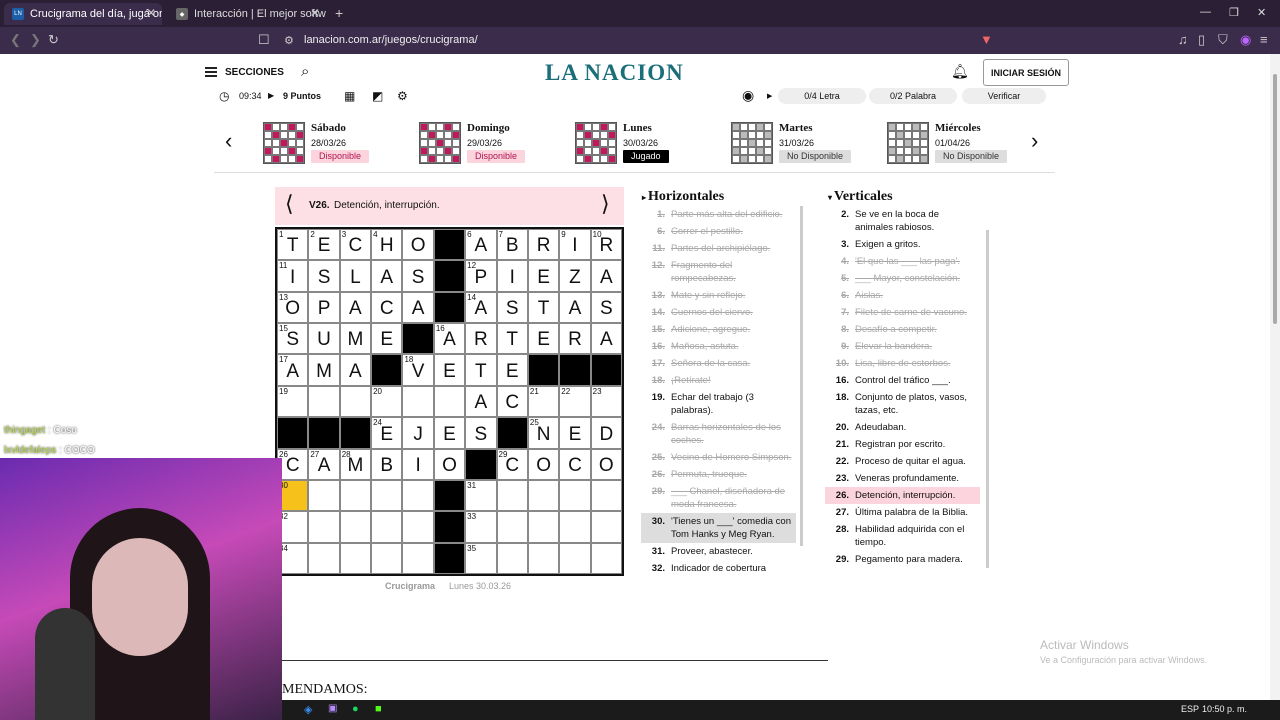 The height and width of the screenshot is (720, 1280). What do you see at coordinates (35, 40) in the screenshot?
I see `forward-icon: ❯` at bounding box center [35, 40].